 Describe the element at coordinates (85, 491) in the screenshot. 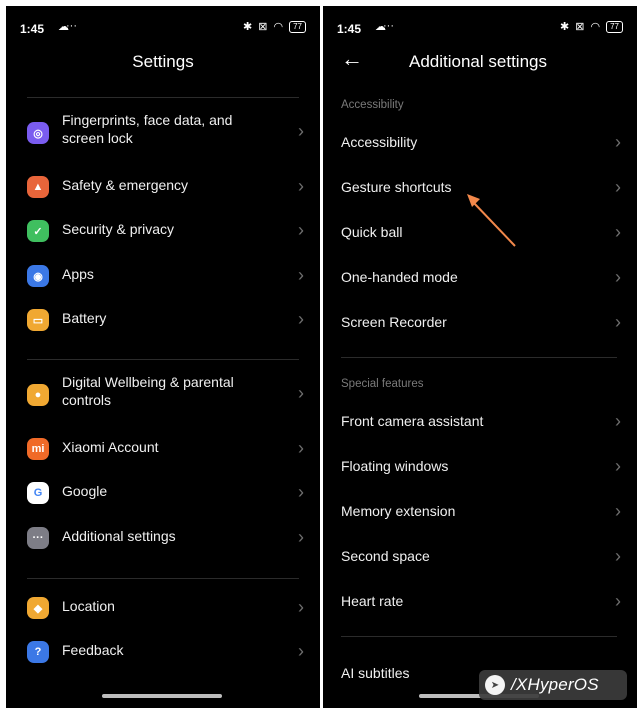

I see `settings-item-label: Google` at that location.